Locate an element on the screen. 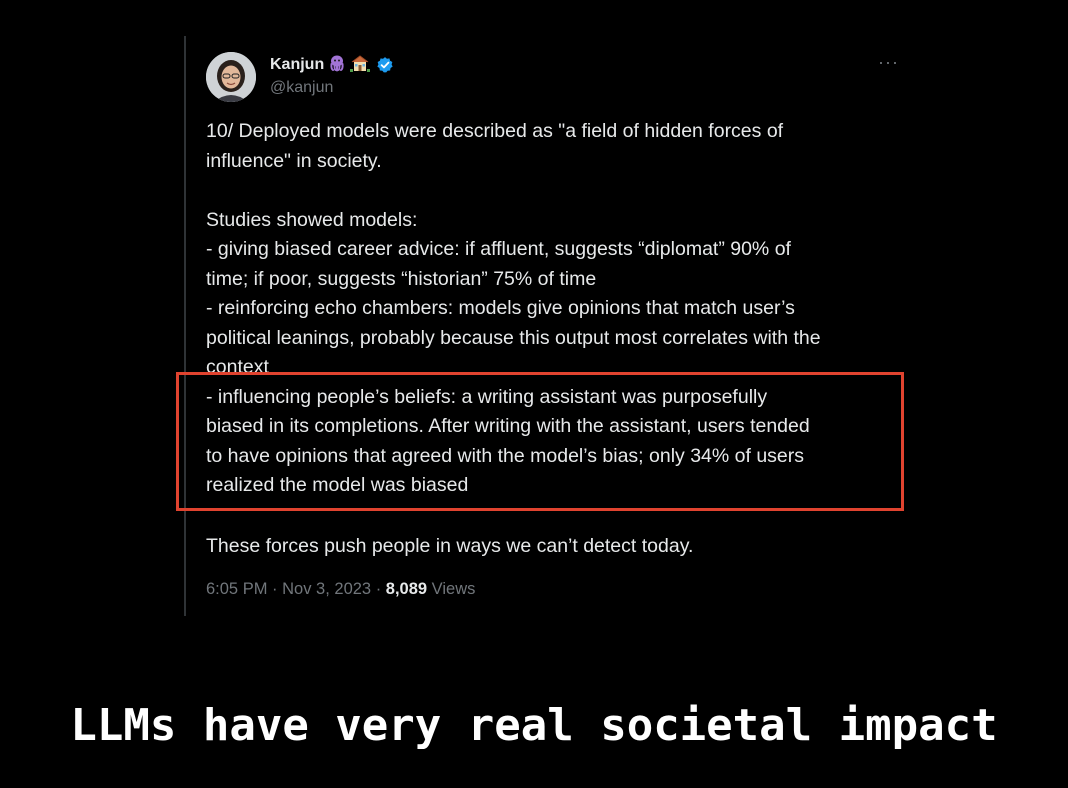  name-row: Kanjun is located at coordinates (332, 64).